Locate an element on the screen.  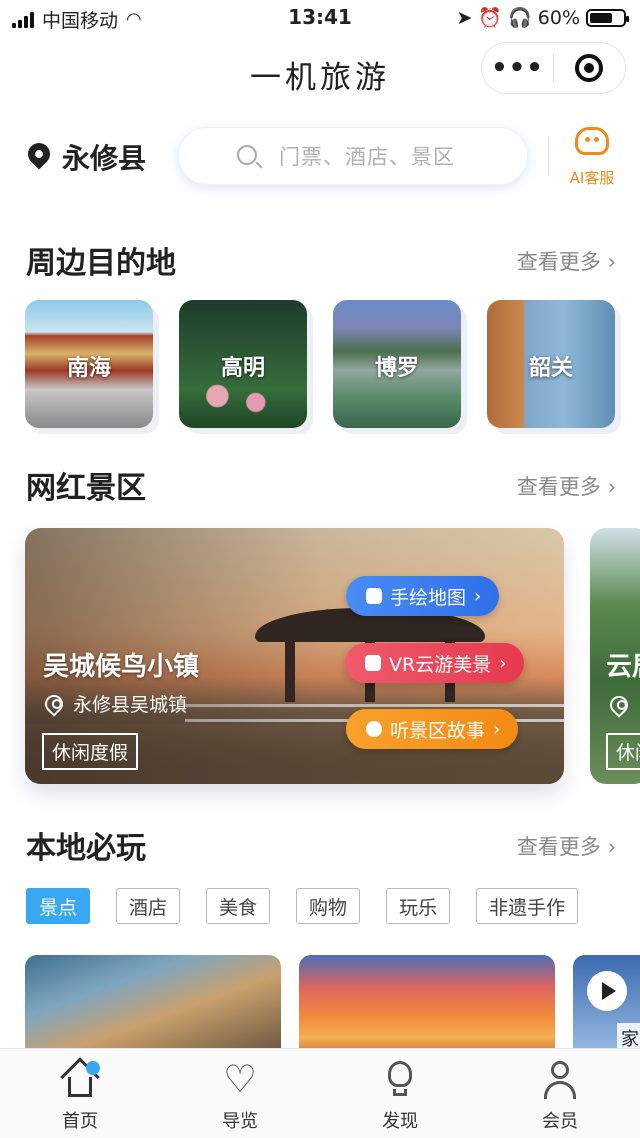
scenic-name: 云居 is located at coordinates (623, 667).